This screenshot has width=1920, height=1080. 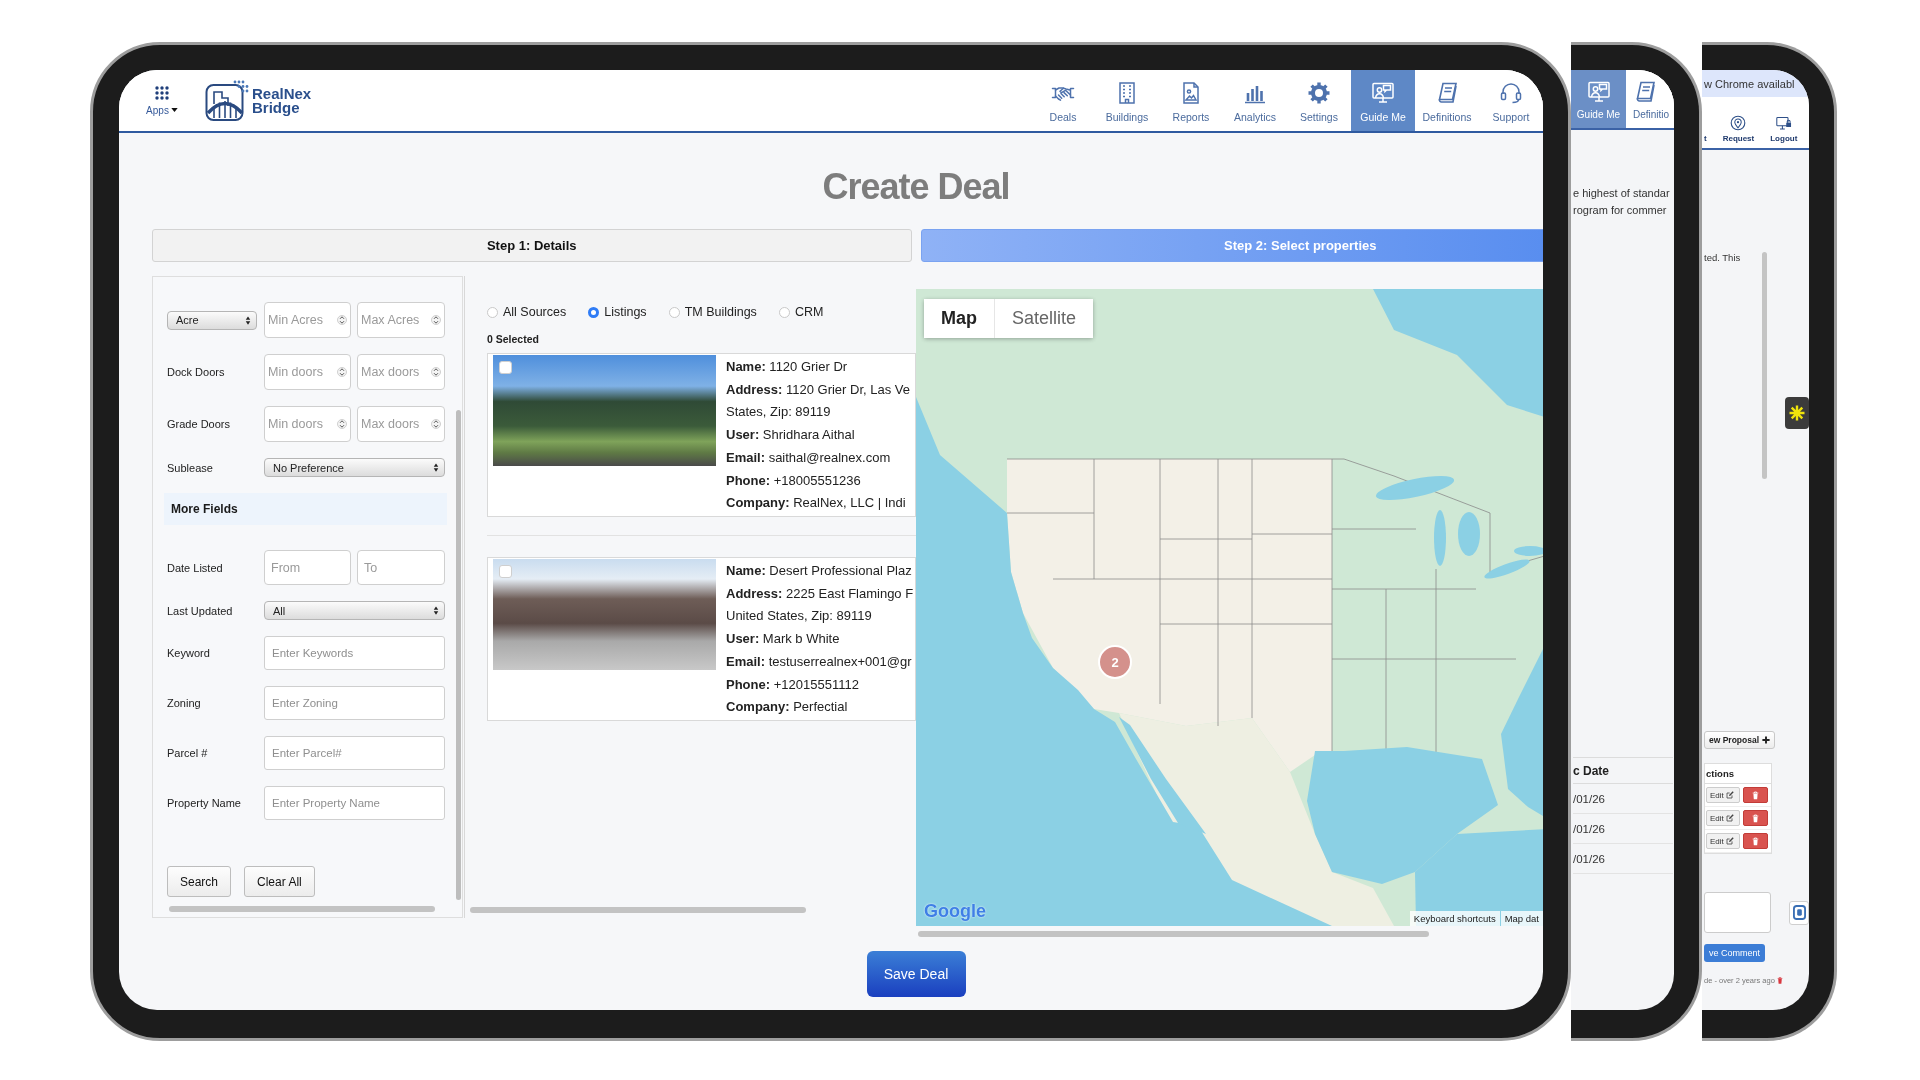 What do you see at coordinates (1454, 918) in the screenshot?
I see `keyboard-shortcuts-link: Keyboard shortcuts` at bounding box center [1454, 918].